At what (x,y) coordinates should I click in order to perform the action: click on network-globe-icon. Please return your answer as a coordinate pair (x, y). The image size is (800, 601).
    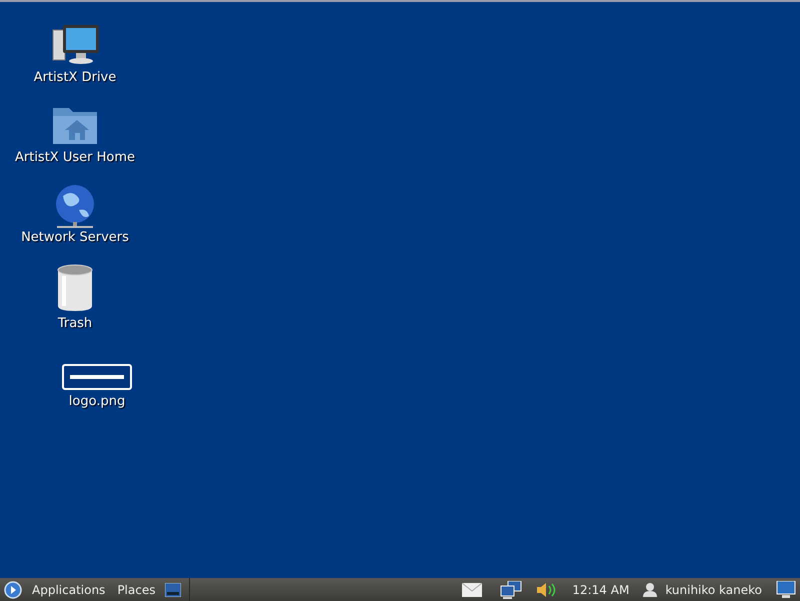
    Looking at the image, I should click on (75, 207).